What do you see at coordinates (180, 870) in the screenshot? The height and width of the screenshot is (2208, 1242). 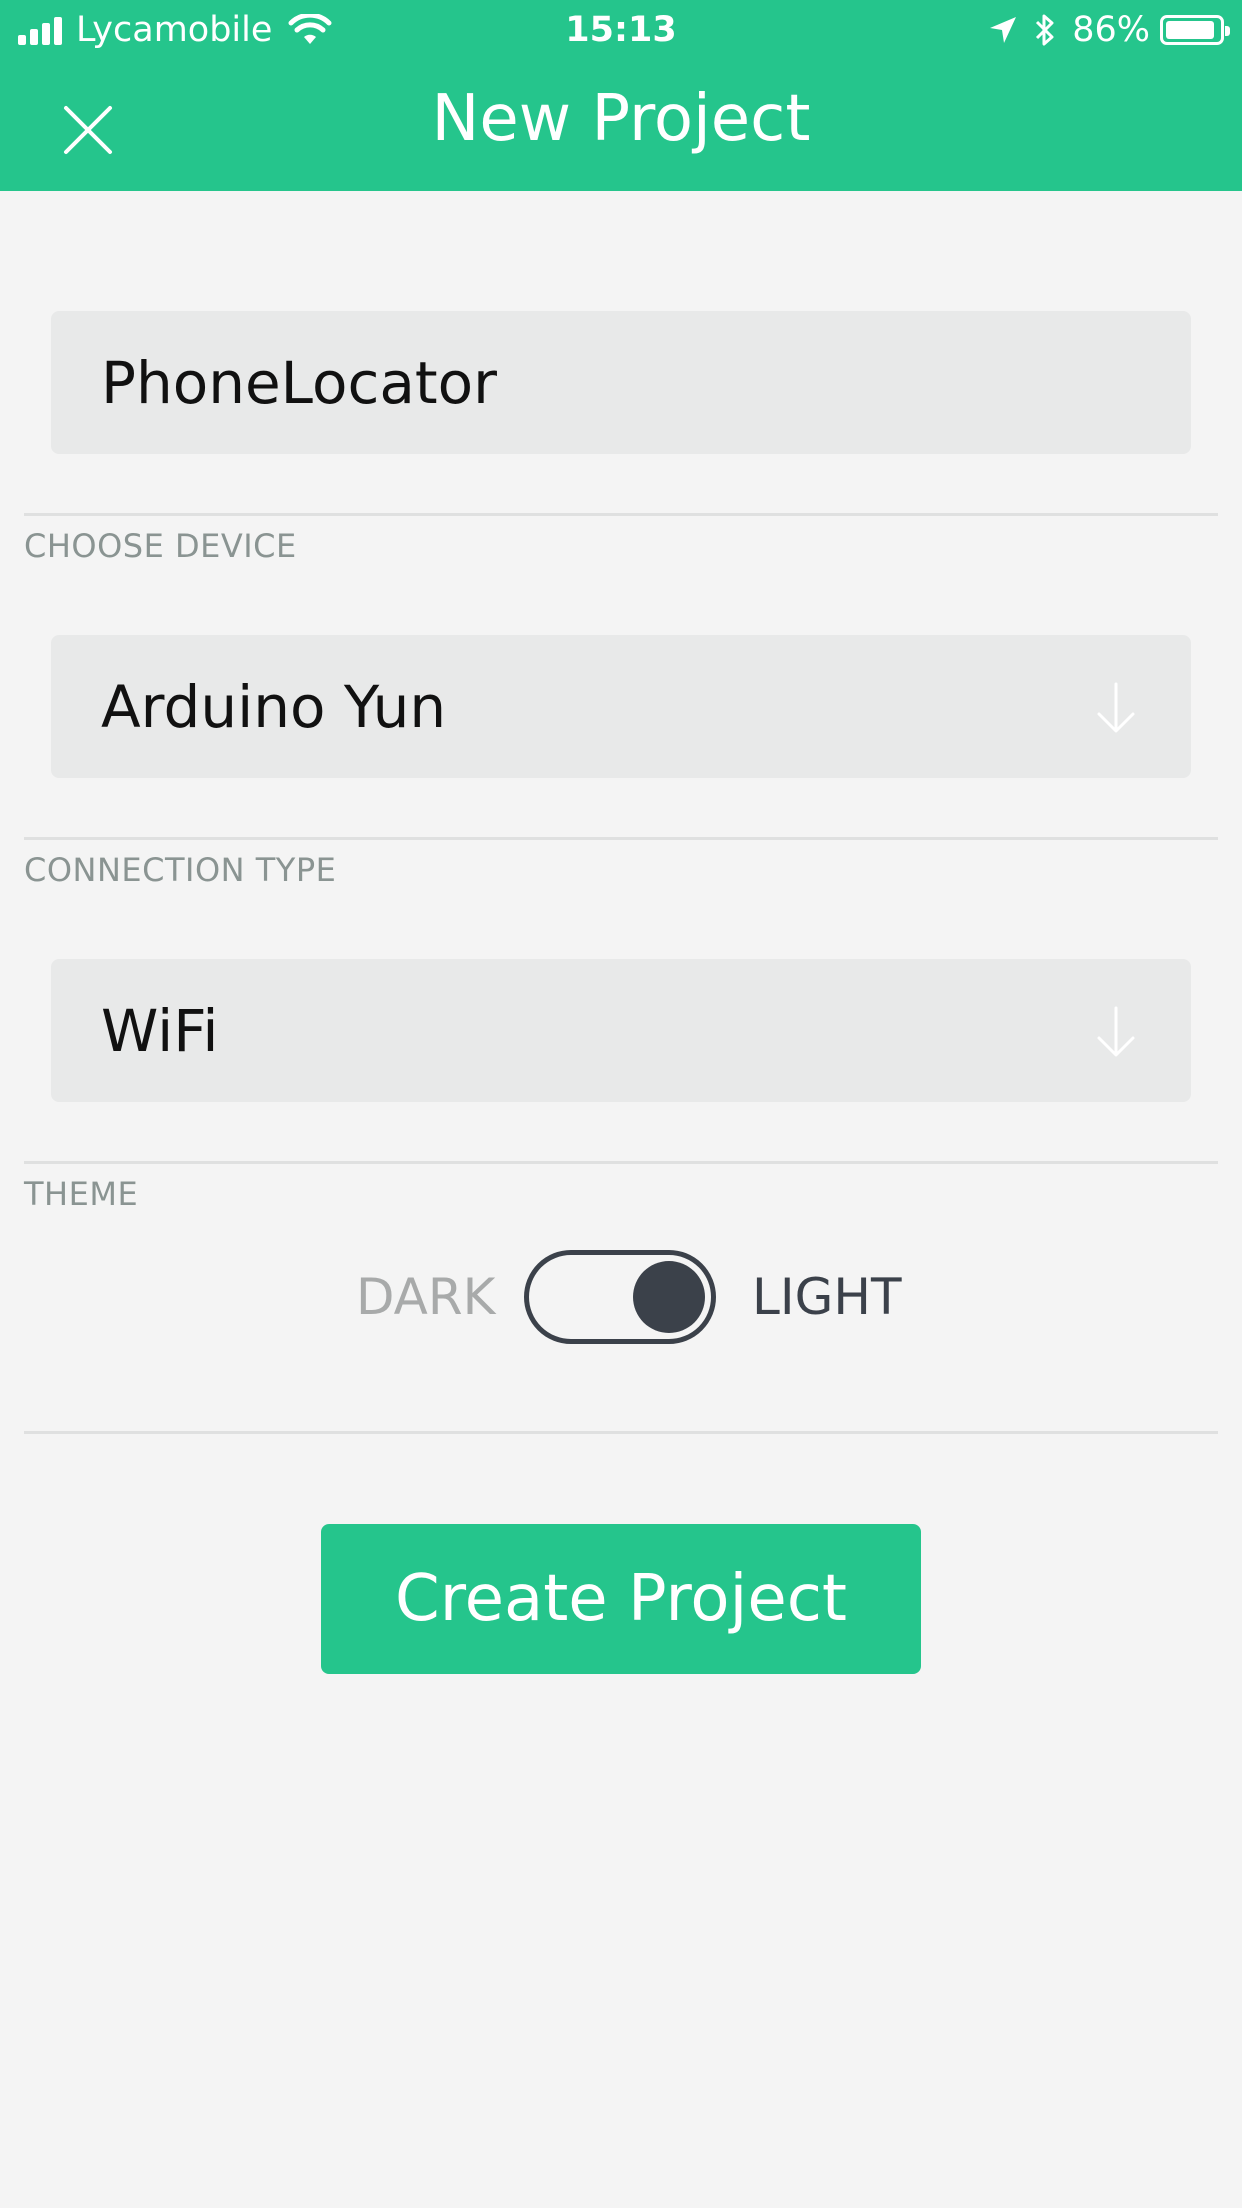 I see `connection-type-label: CONNECTION TYPE` at bounding box center [180, 870].